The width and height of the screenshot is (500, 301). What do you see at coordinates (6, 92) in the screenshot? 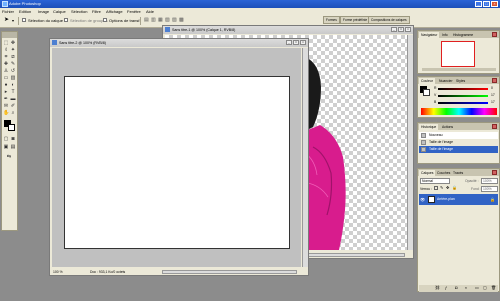
I see `path-selection-icon: ▸` at bounding box center [6, 92].